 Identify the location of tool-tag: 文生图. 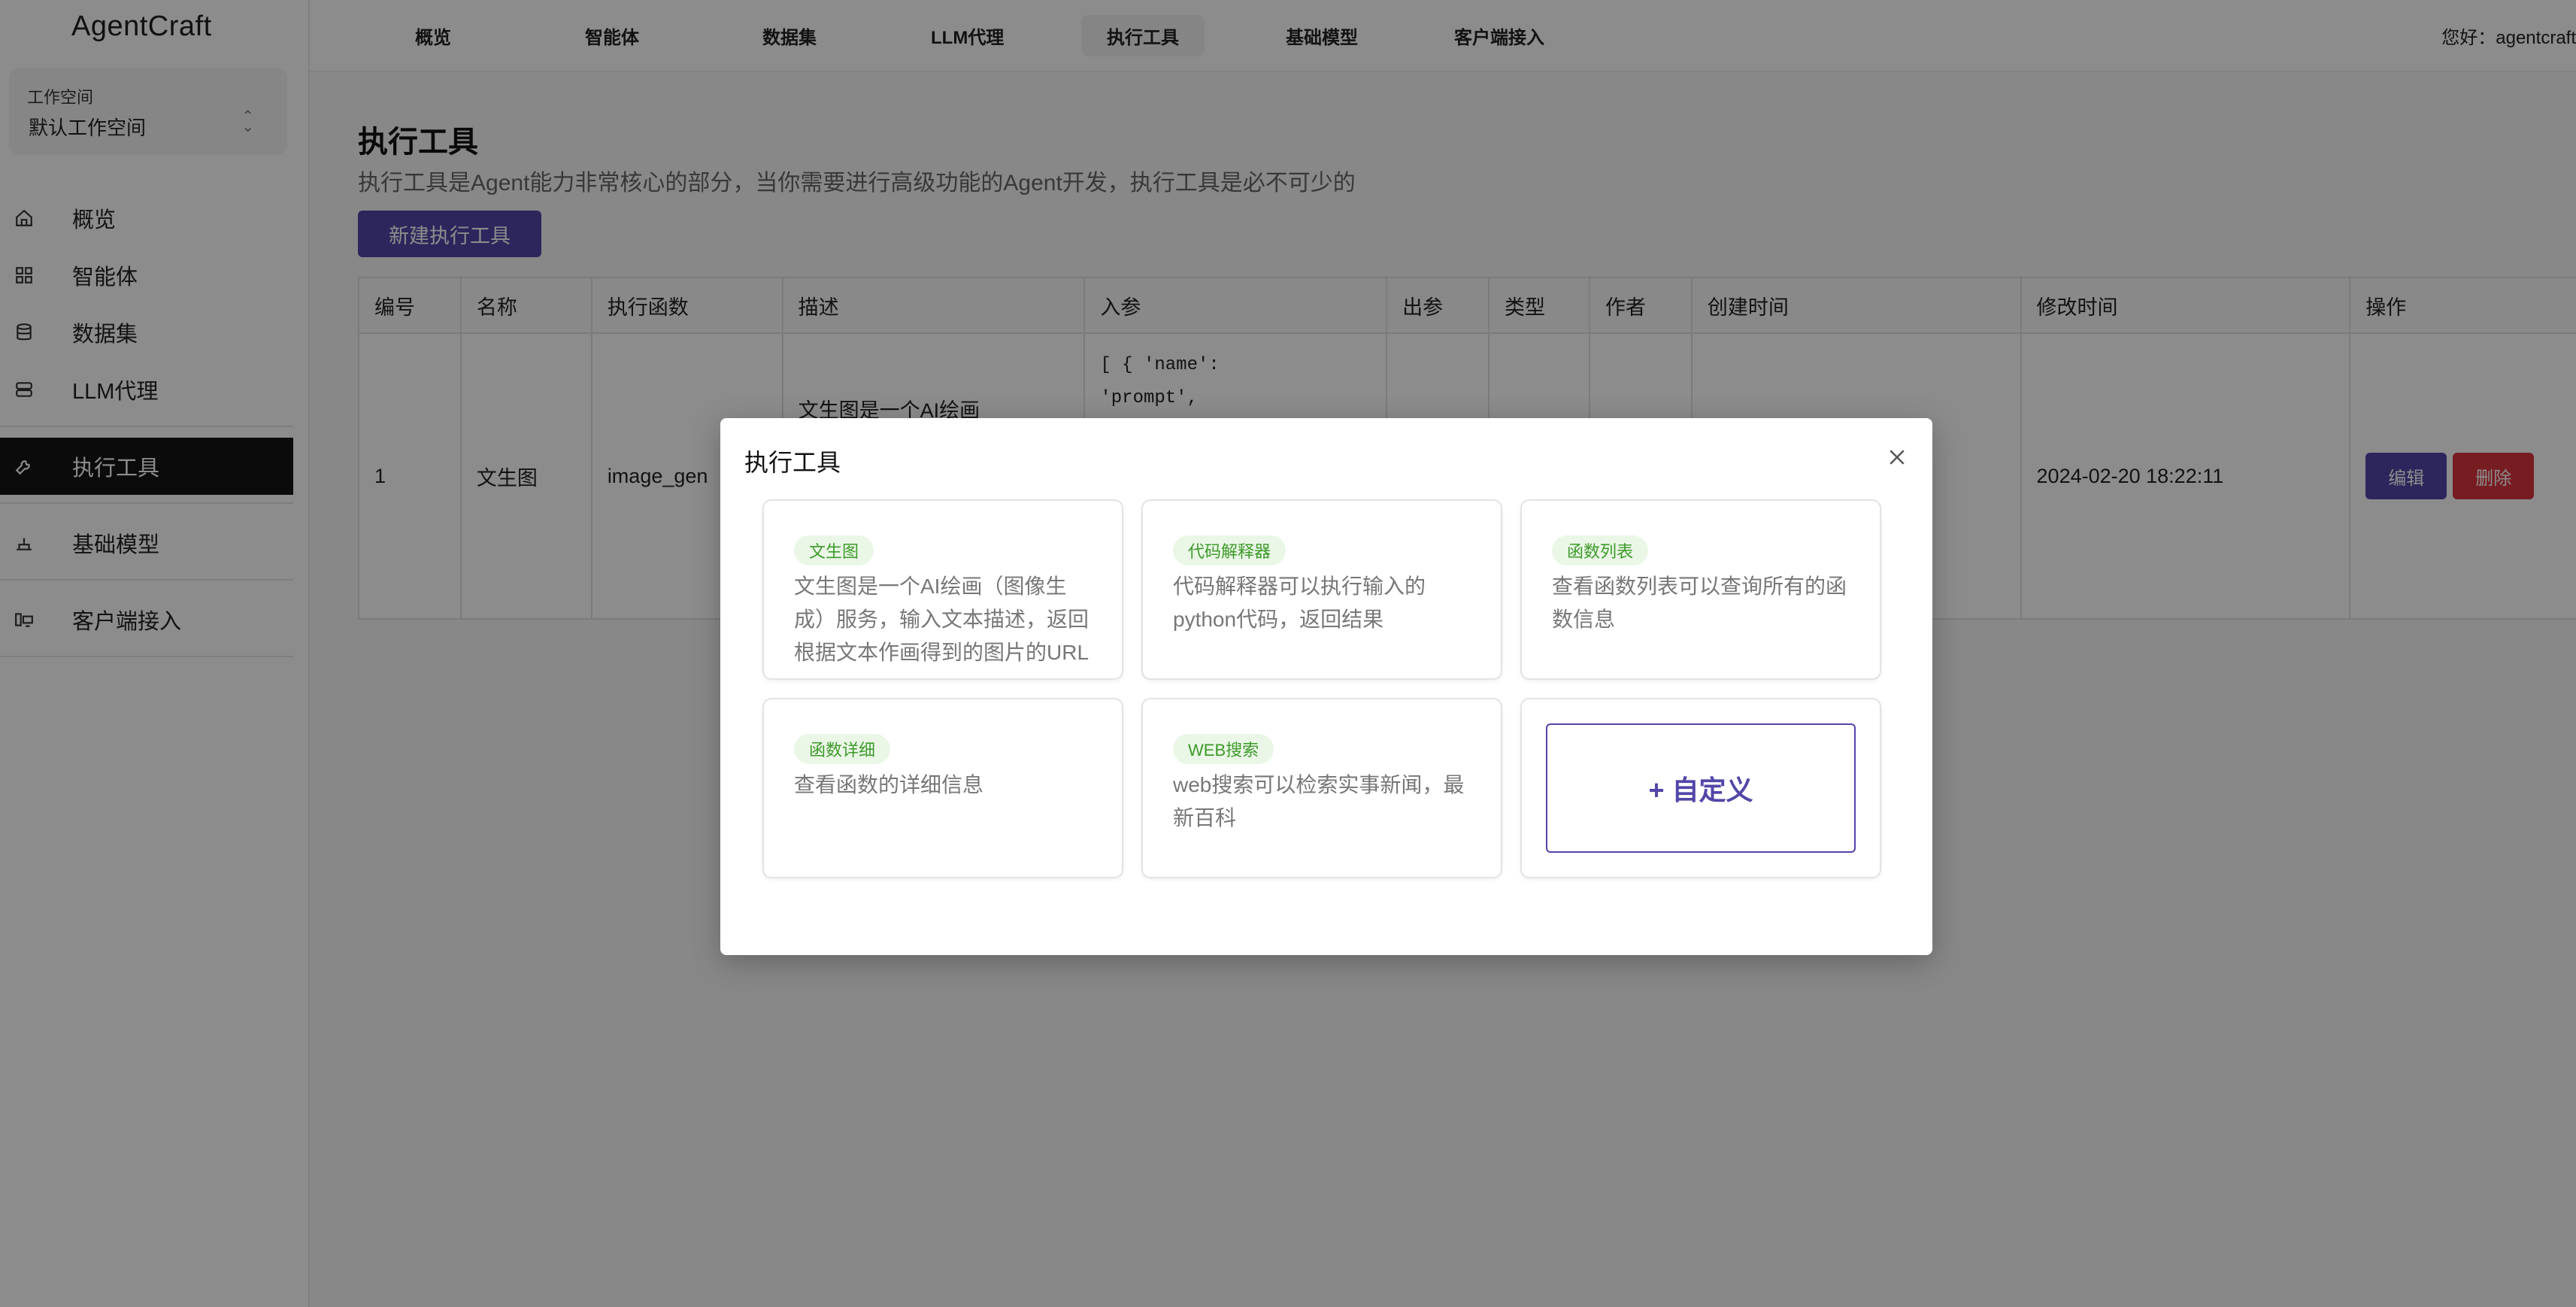
(834, 550).